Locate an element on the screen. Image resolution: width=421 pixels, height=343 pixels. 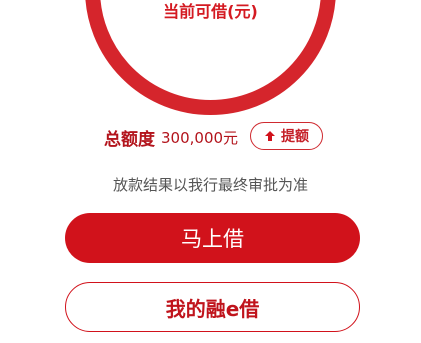
raise-limit-button: 提额 is located at coordinates (286, 136).